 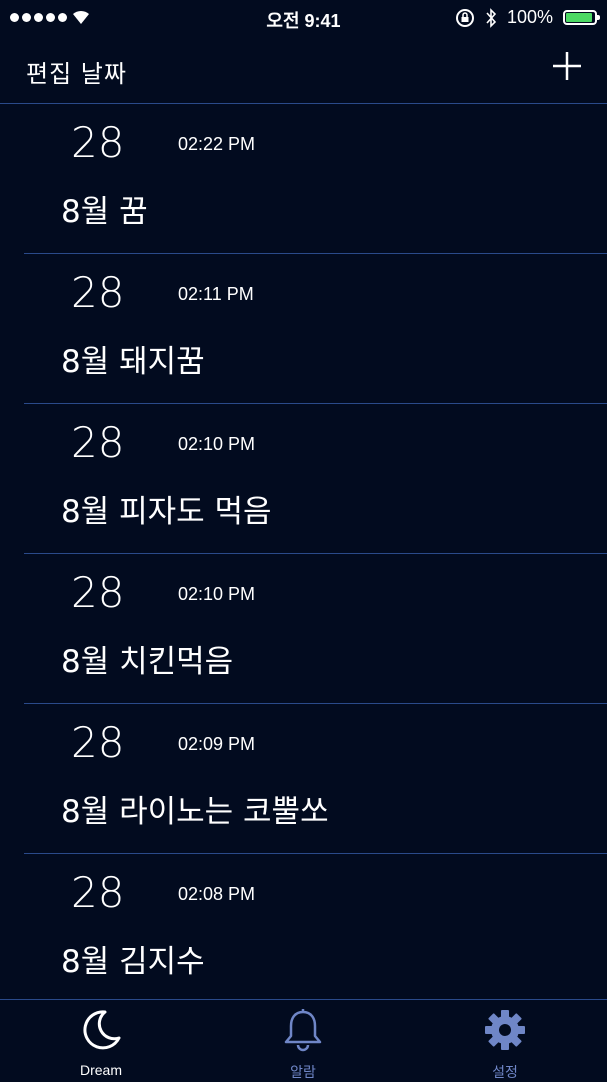 What do you see at coordinates (505, 1030) in the screenshot?
I see `gear-icon` at bounding box center [505, 1030].